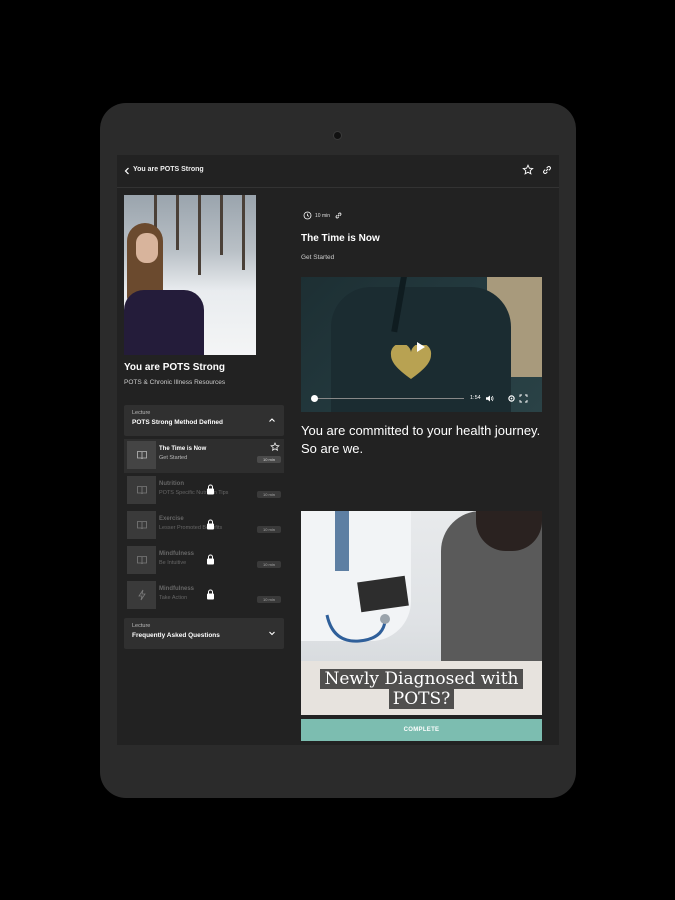  What do you see at coordinates (204, 561) in the screenshot?
I see `lesson-item: Mindfulness Be Intuitive 10 min` at bounding box center [204, 561].